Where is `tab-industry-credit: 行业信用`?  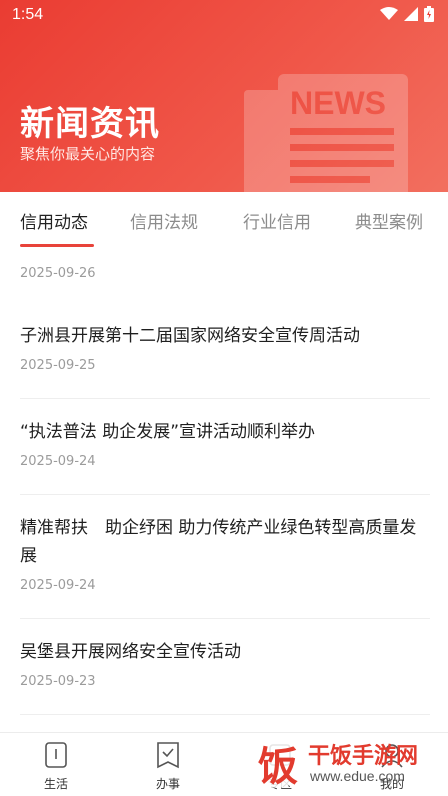 tab-industry-credit: 行业信用 is located at coordinates (277, 220).